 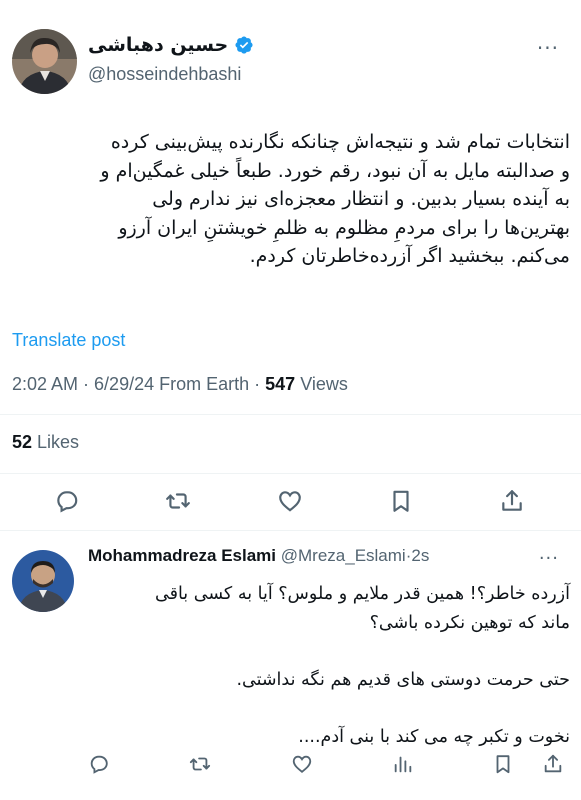 What do you see at coordinates (343, 555) in the screenshot?
I see `reply-handle: @Mreza_Eslami` at bounding box center [343, 555].